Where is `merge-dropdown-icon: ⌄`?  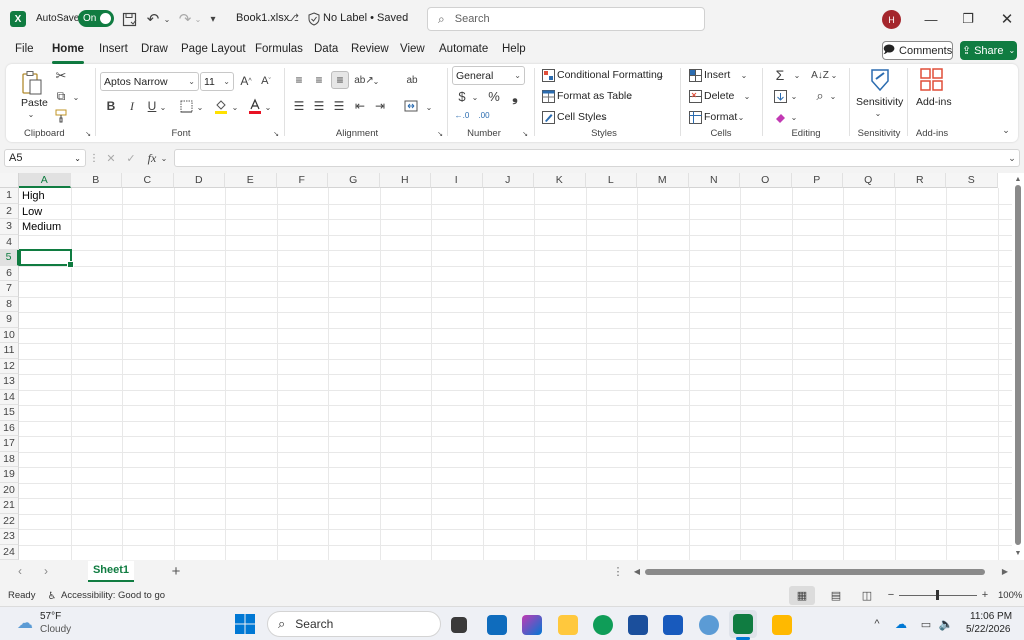
merge-dropdown-icon: ⌄ is located at coordinates (429, 107).